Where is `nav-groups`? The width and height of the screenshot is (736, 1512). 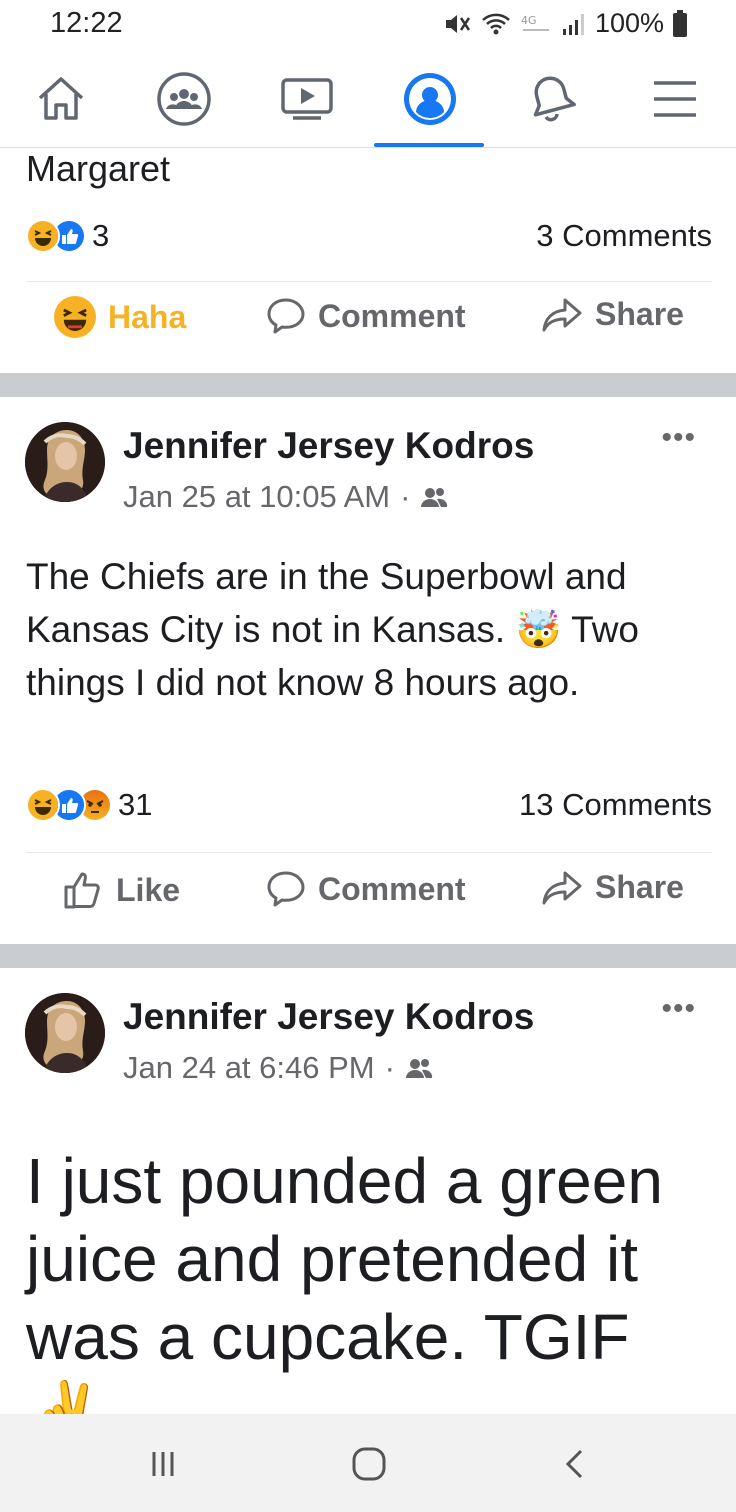 nav-groups is located at coordinates (184, 99).